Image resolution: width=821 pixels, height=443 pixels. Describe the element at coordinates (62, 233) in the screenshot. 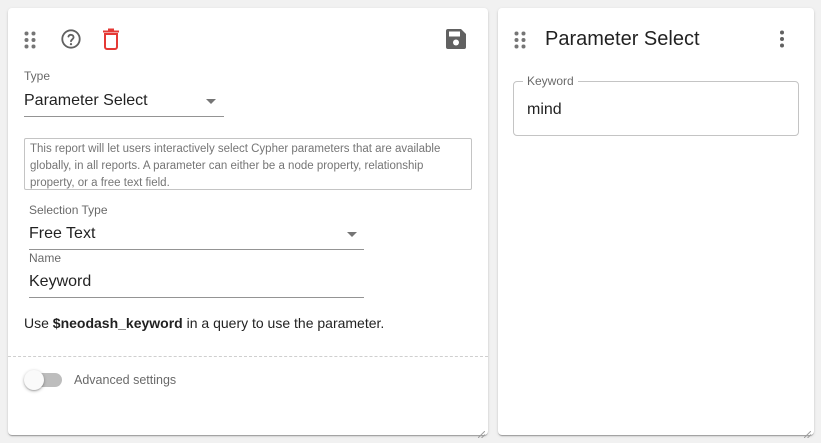

I see `selection-type-value: Free Text` at that location.